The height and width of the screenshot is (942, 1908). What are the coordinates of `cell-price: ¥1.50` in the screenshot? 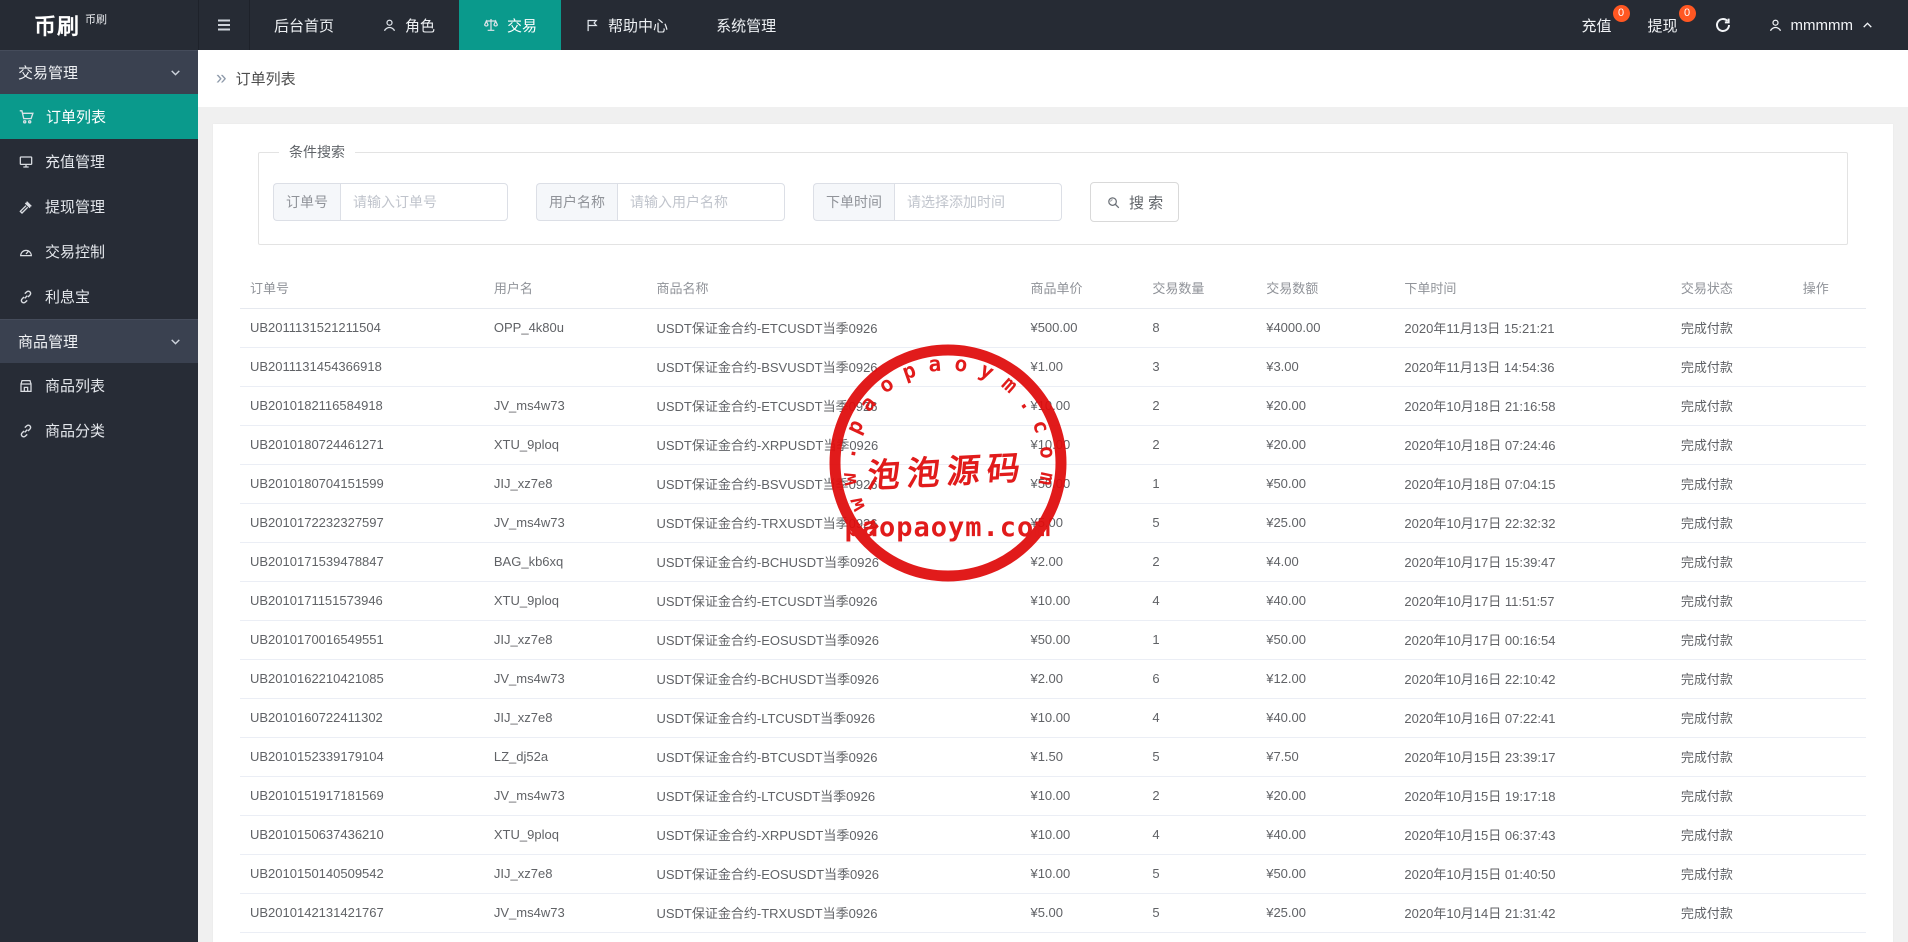 It's located at (1081, 757).